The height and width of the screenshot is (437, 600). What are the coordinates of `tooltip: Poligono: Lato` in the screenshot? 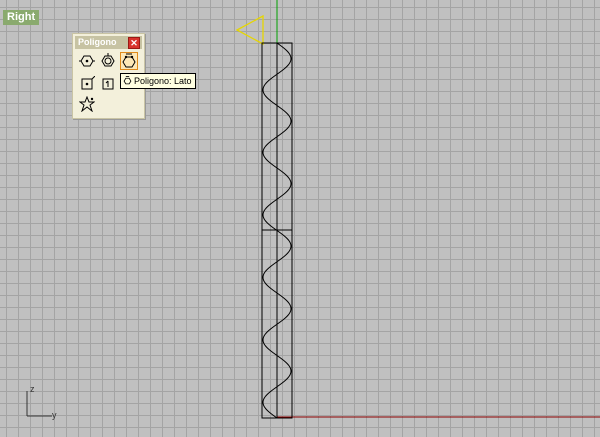 It's located at (158, 81).